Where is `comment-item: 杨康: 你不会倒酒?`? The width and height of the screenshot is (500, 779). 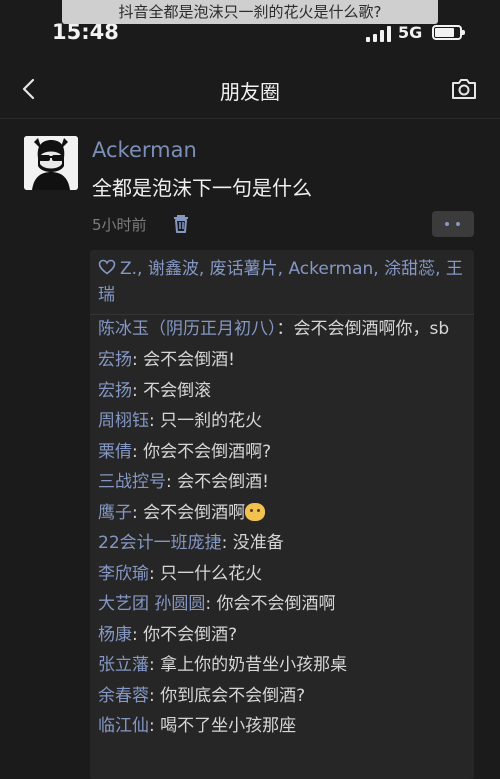 comment-item: 杨康: 你不会倒酒? is located at coordinates (282, 635).